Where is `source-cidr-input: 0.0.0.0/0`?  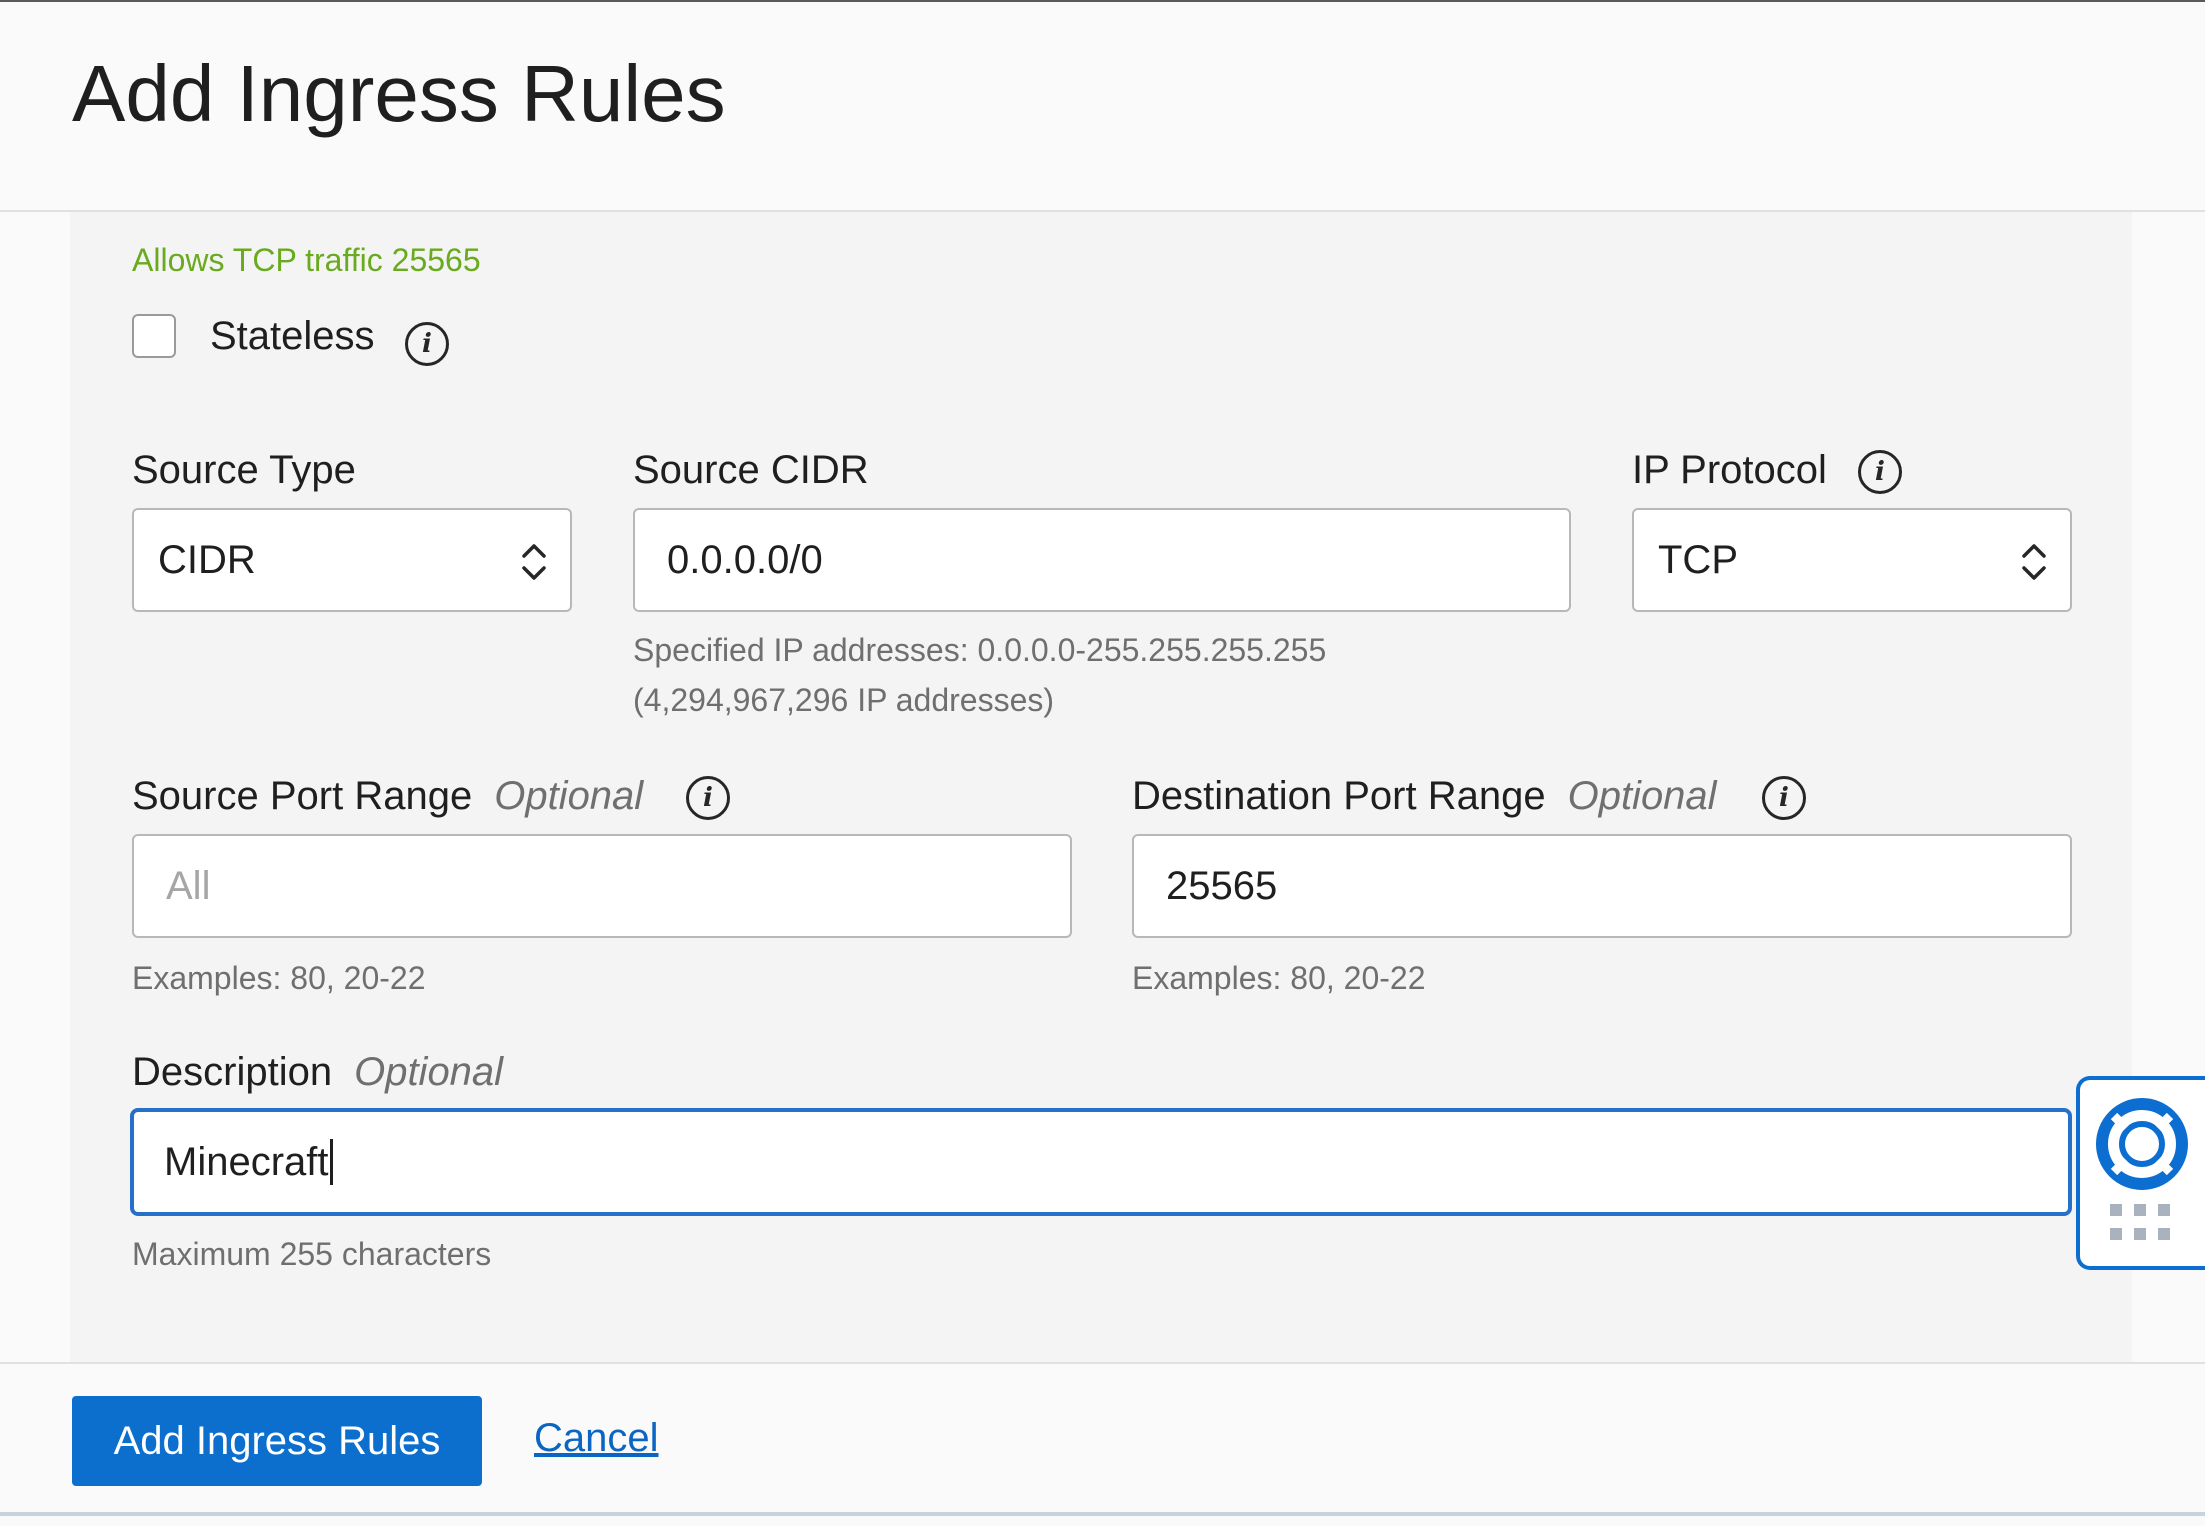
source-cidr-input: 0.0.0.0/0 is located at coordinates (1102, 560).